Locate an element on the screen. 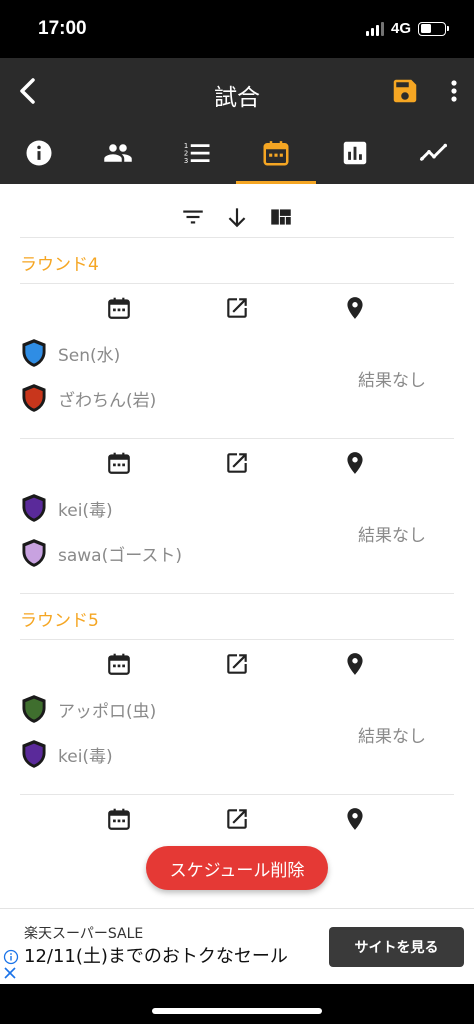 The height and width of the screenshot is (1024, 474). team-name: sawa(ゴースト) is located at coordinates (120, 555).